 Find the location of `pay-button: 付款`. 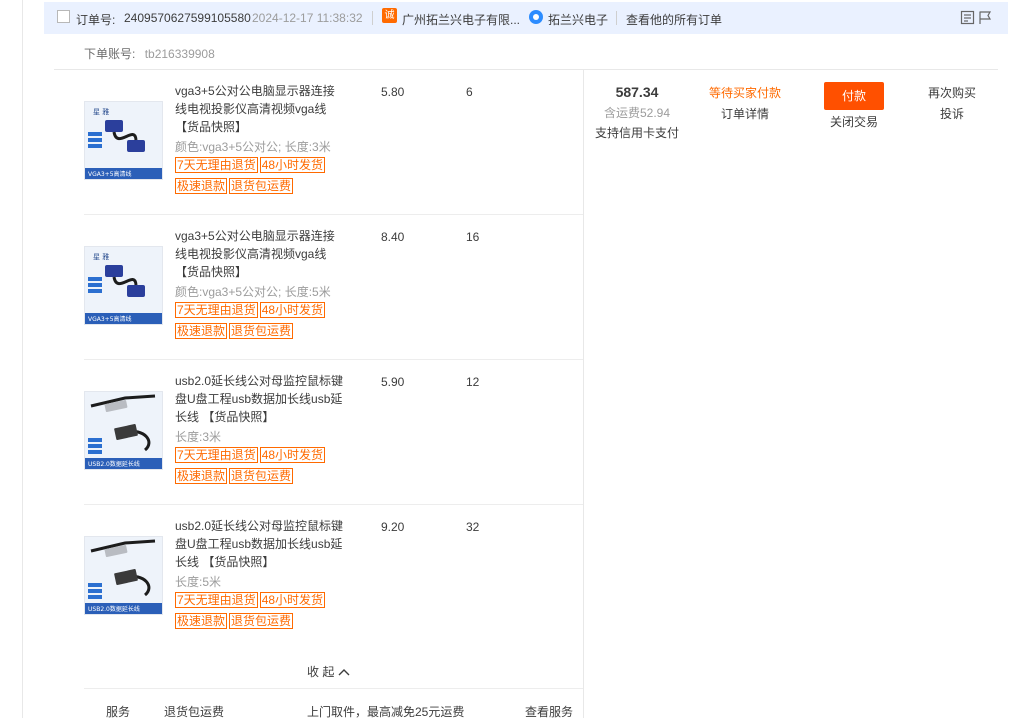

pay-button: 付款 is located at coordinates (854, 96).